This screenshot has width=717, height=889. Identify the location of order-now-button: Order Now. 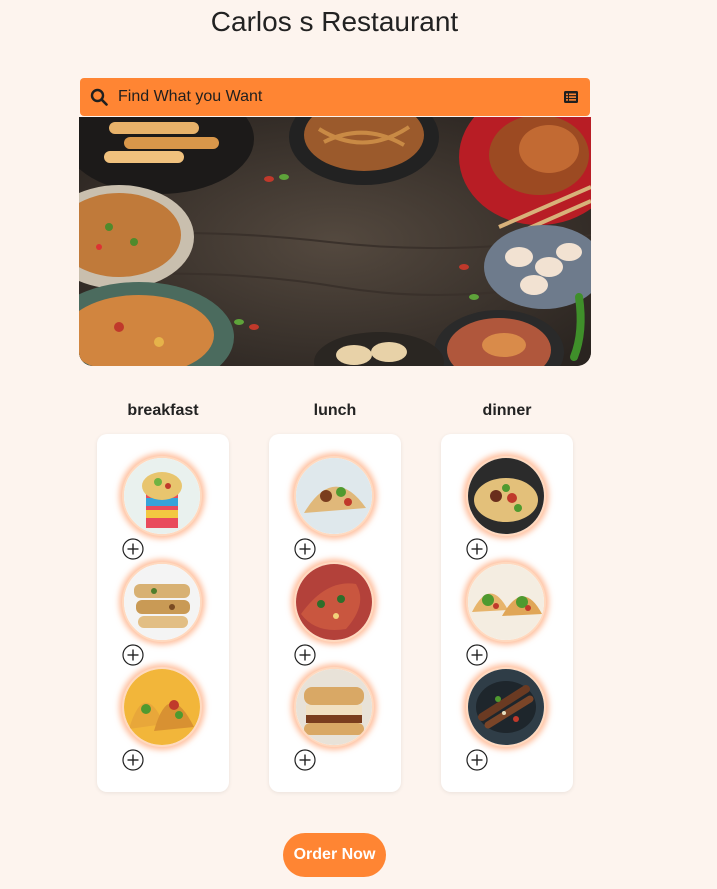
(334, 855).